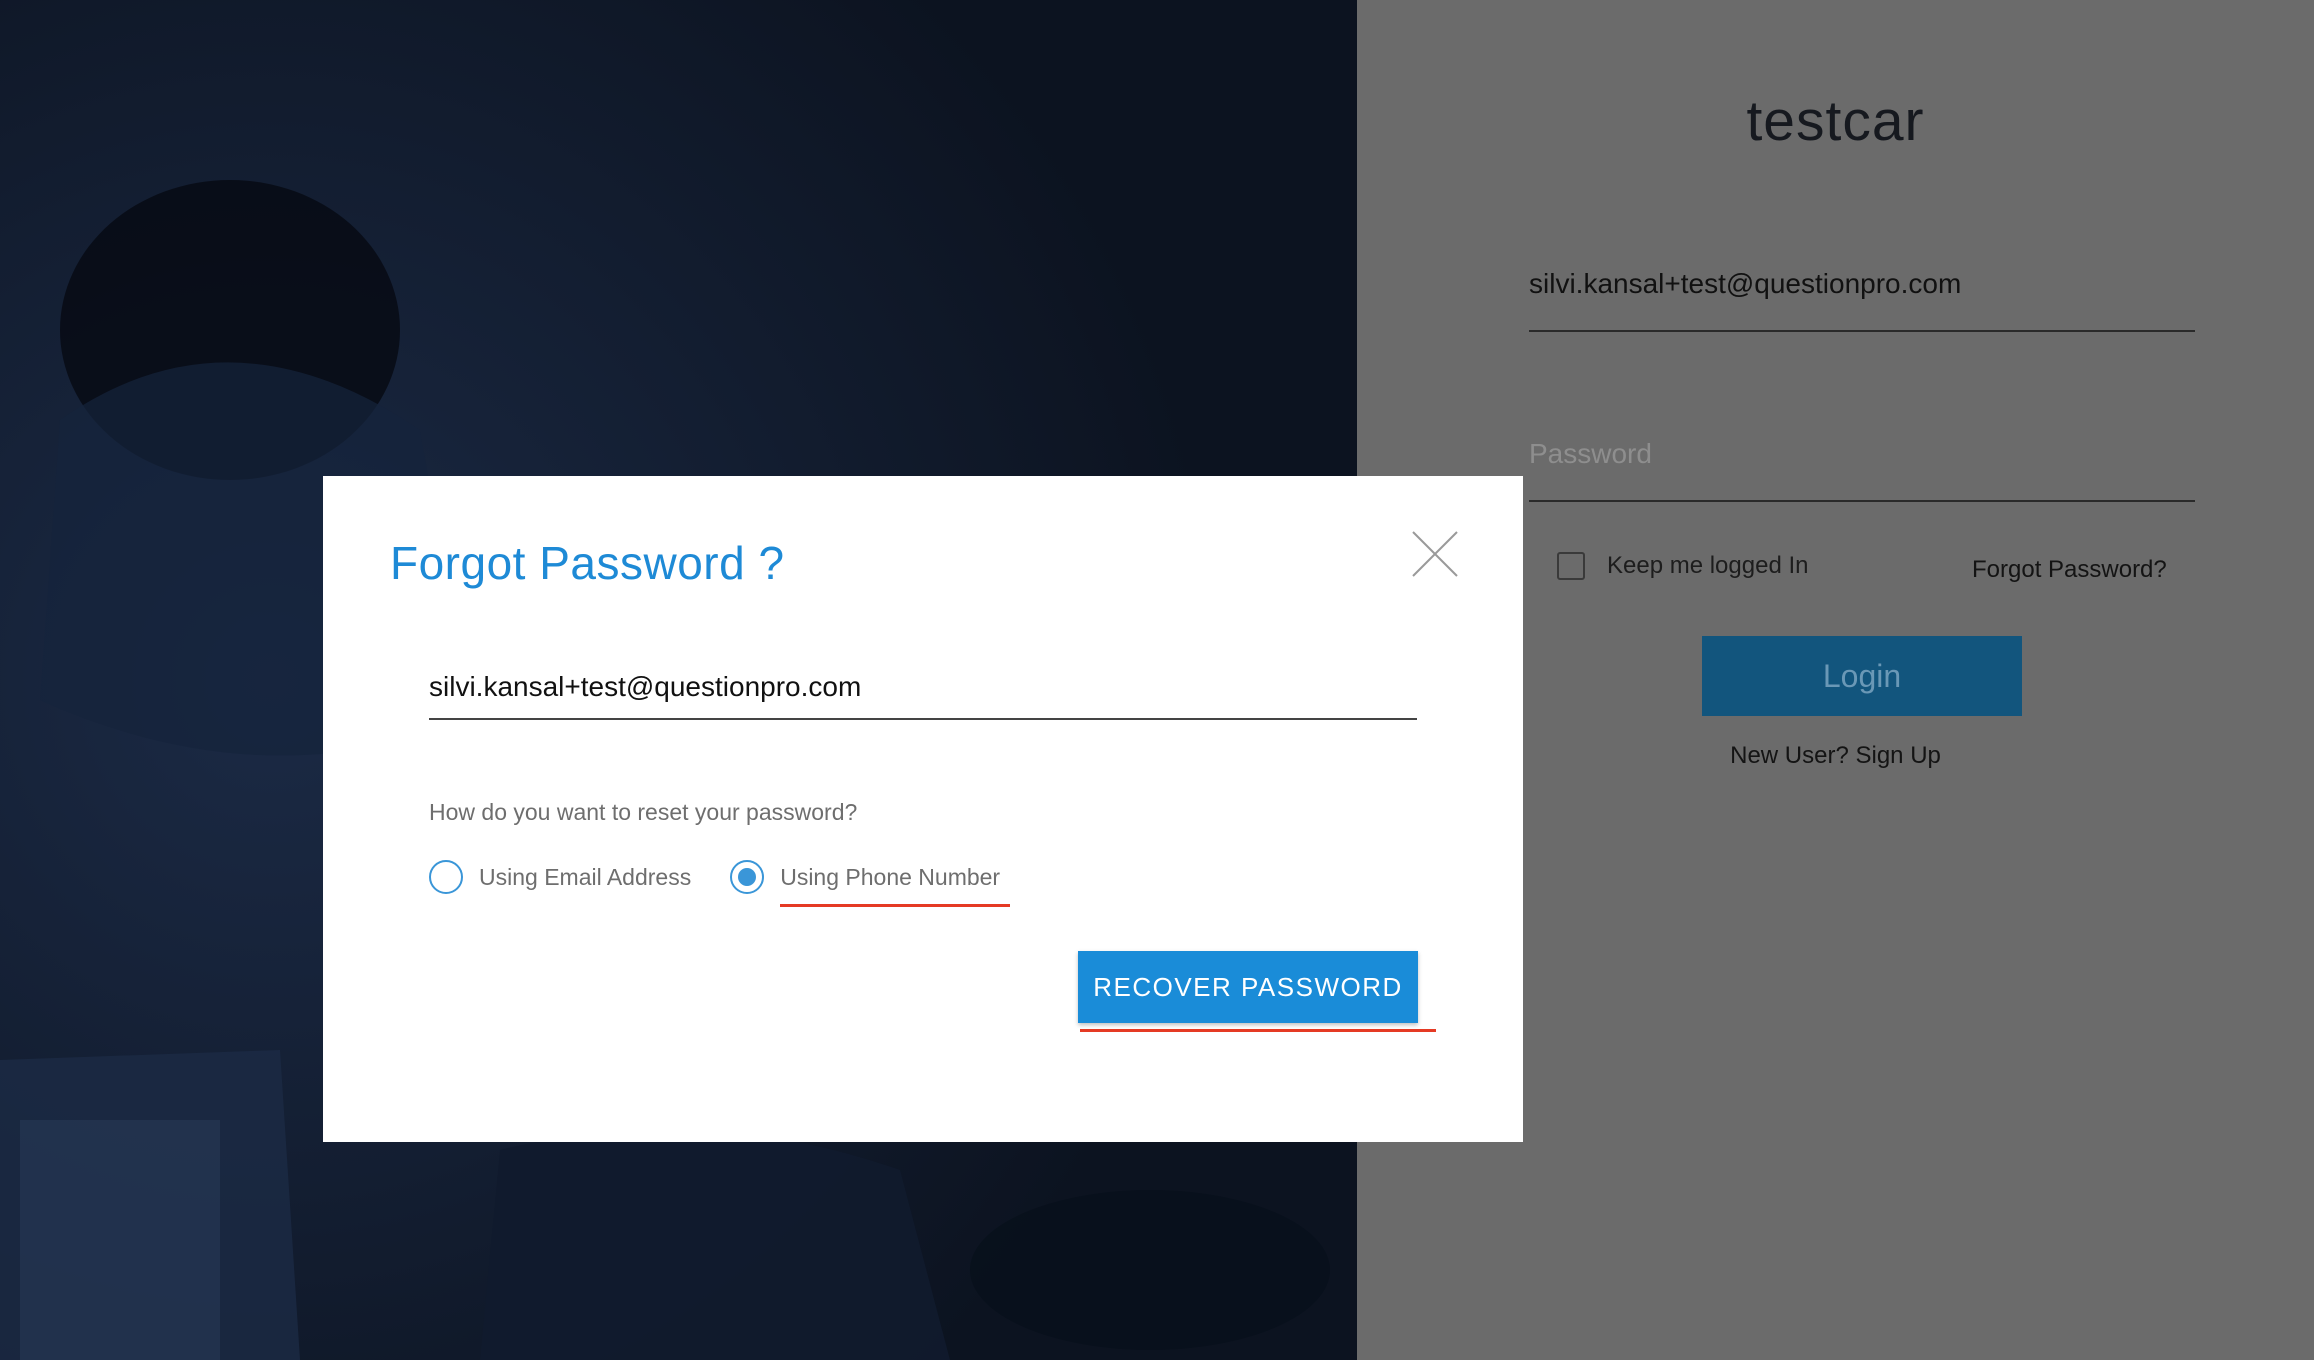  Describe the element at coordinates (587, 563) in the screenshot. I see `modal-title: Forgot Password ?` at that location.